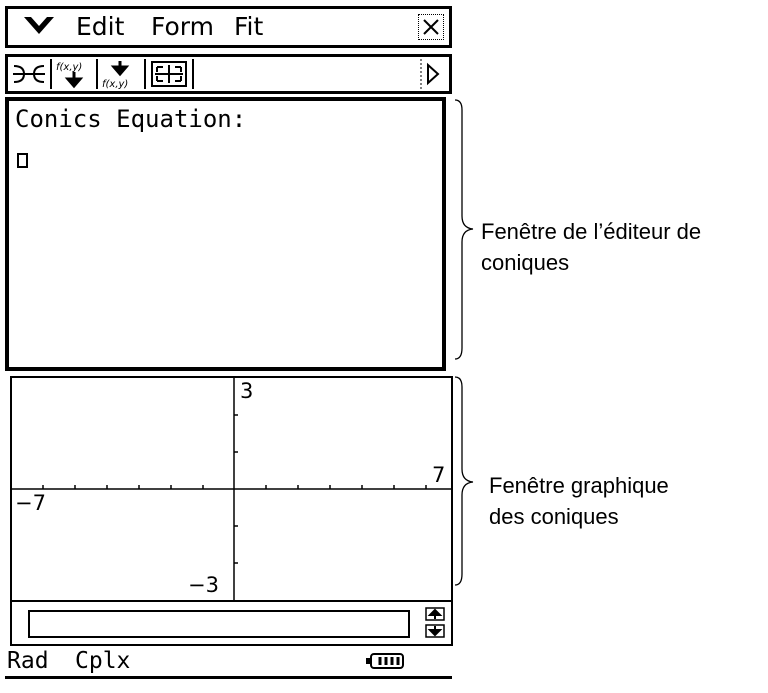 The width and height of the screenshot is (768, 693). I want to click on editor-title: Conics Equation:, so click(131, 119).